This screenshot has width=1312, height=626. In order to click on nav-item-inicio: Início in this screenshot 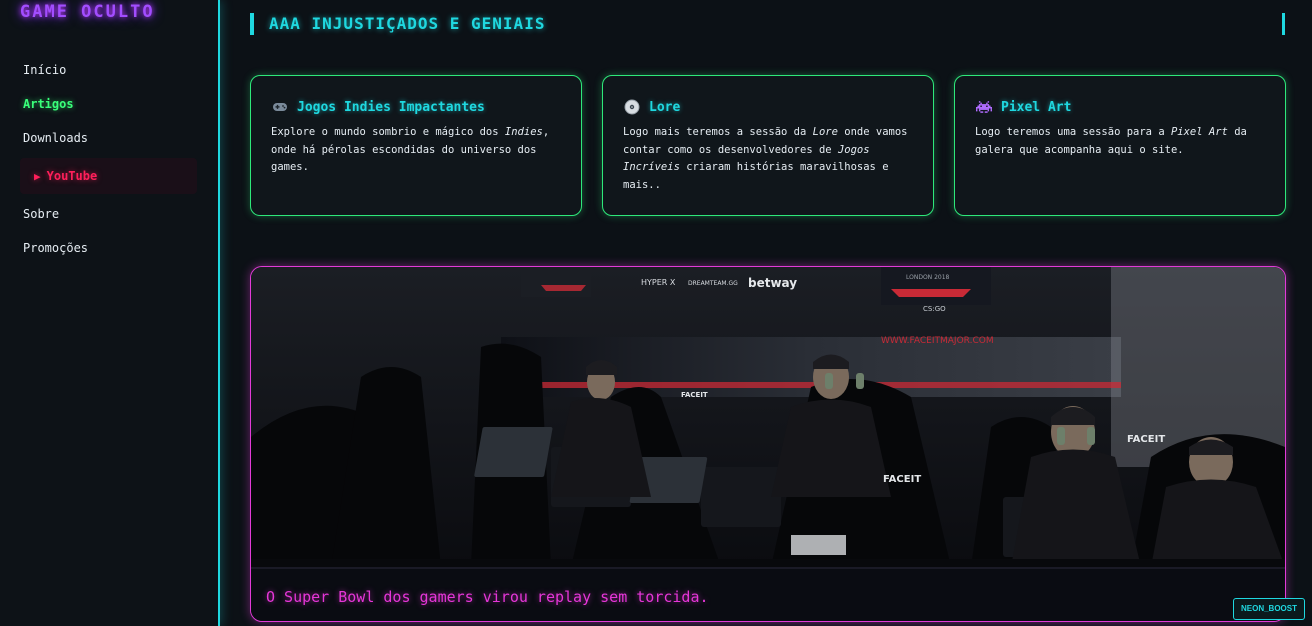, I will do `click(109, 73)`.